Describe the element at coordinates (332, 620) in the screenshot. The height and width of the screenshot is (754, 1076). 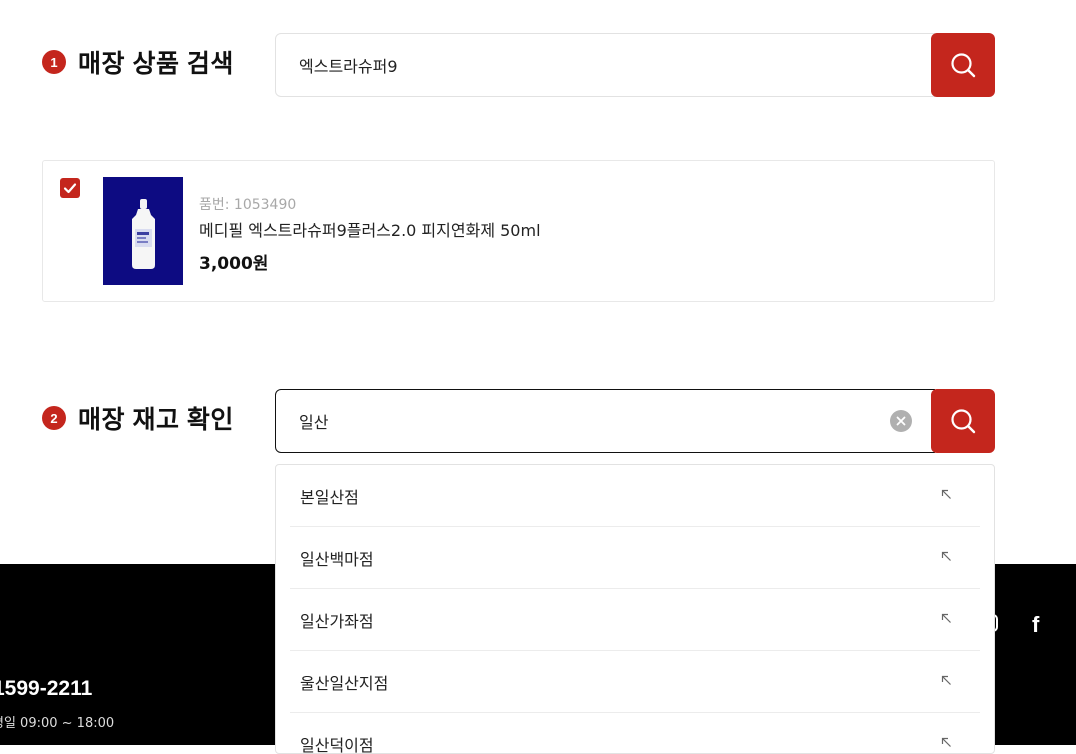
I see `suggestion-label: 일산가좌점` at that location.